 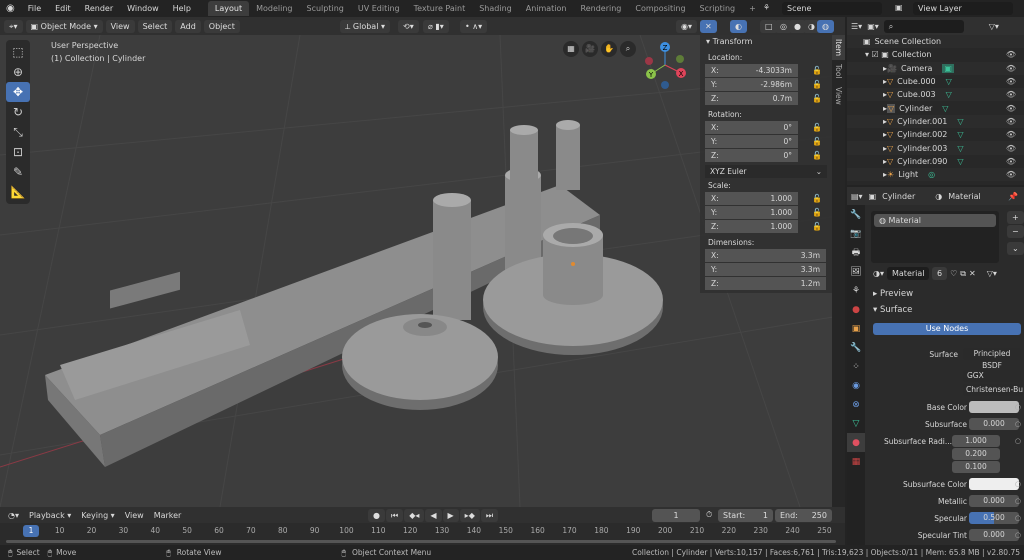 What do you see at coordinates (738, 26) in the screenshot?
I see `overlay-toggle-icon: ◐` at bounding box center [738, 26].